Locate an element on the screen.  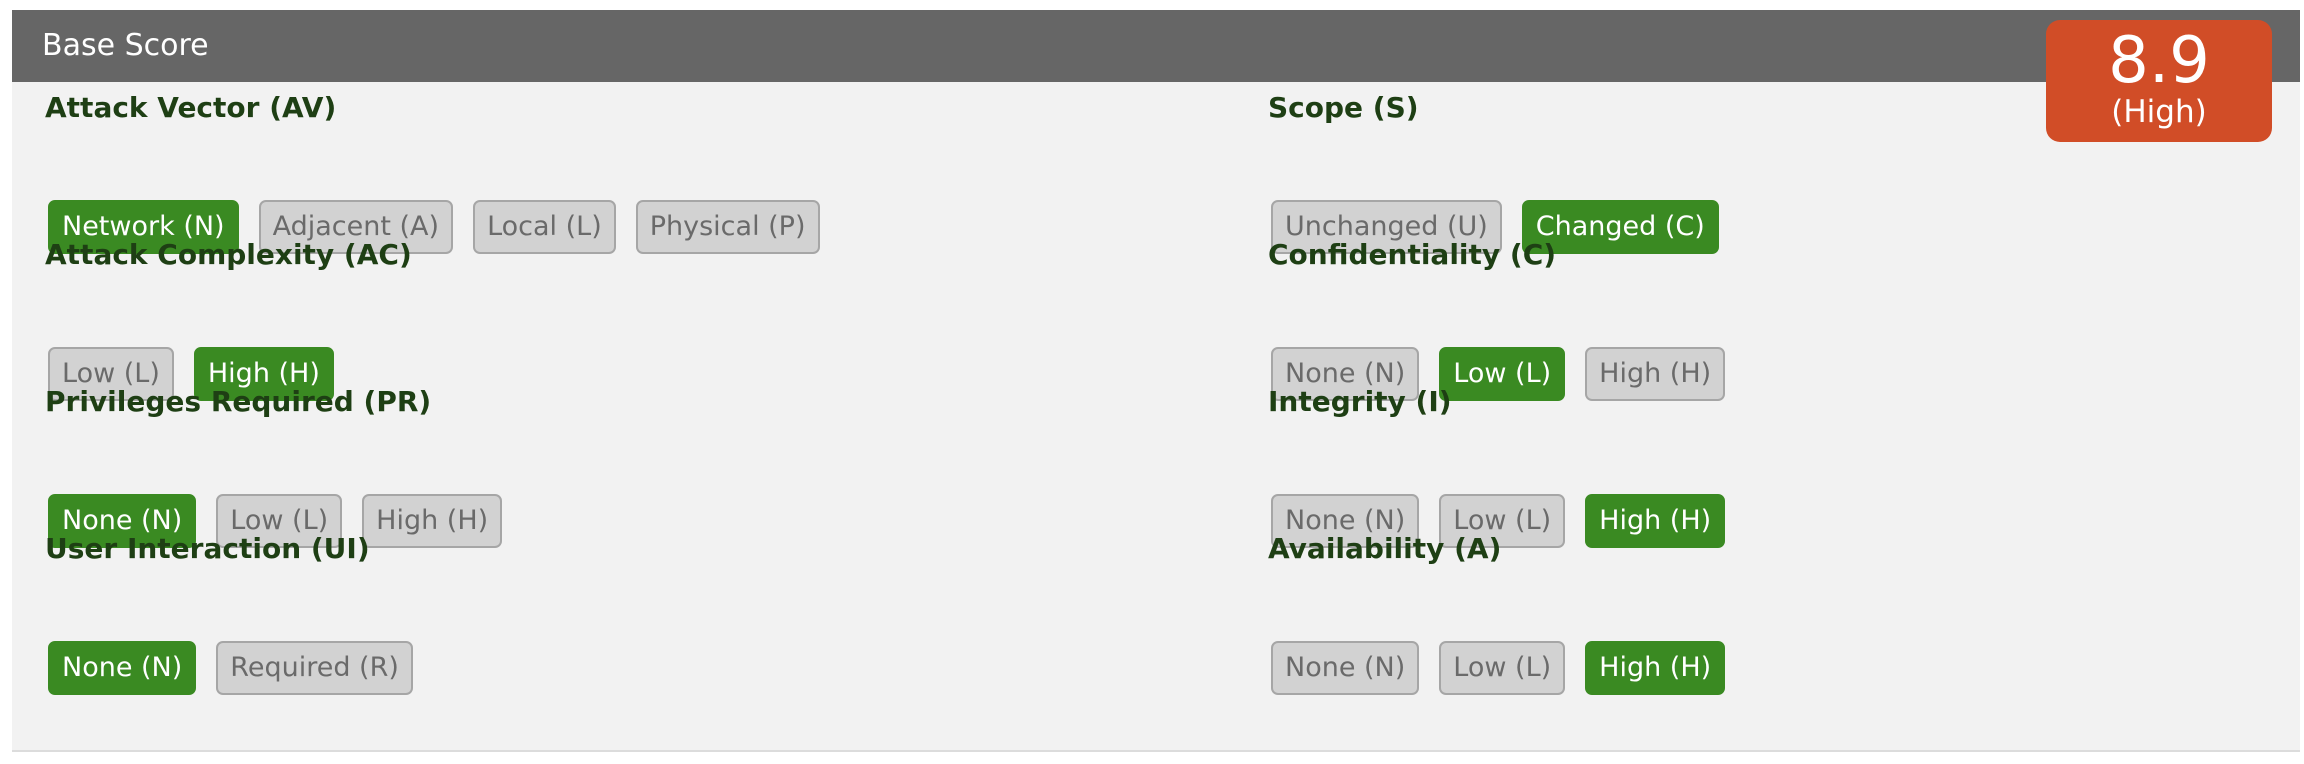
user-interaction-title: User Interaction (UI) is located at coordinates (207, 548).